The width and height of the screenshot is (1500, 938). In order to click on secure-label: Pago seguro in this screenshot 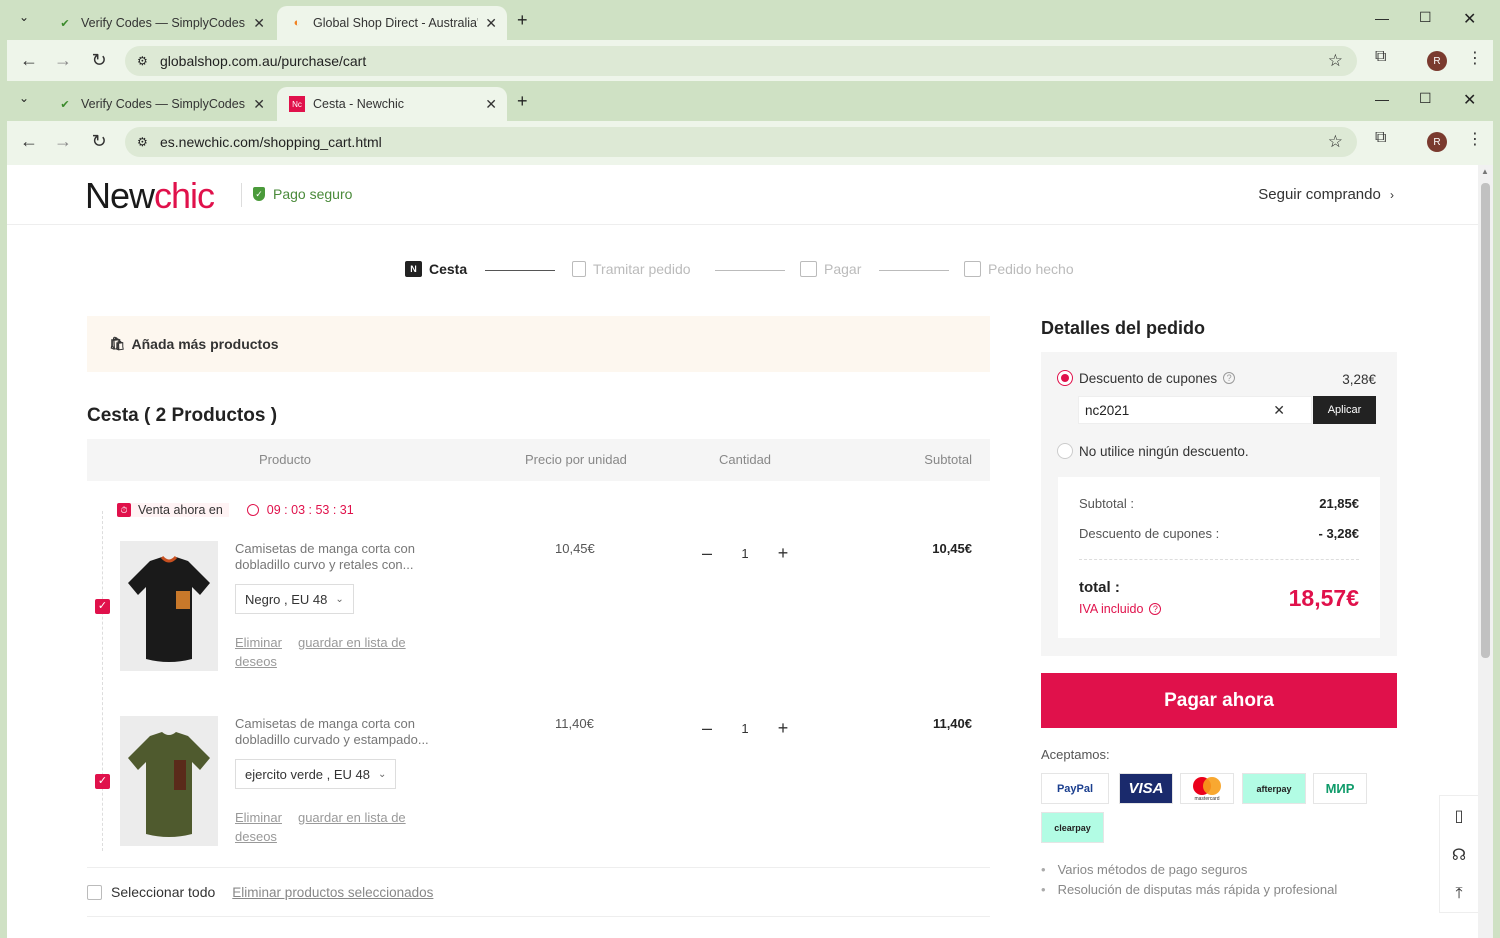, I will do `click(313, 194)`.